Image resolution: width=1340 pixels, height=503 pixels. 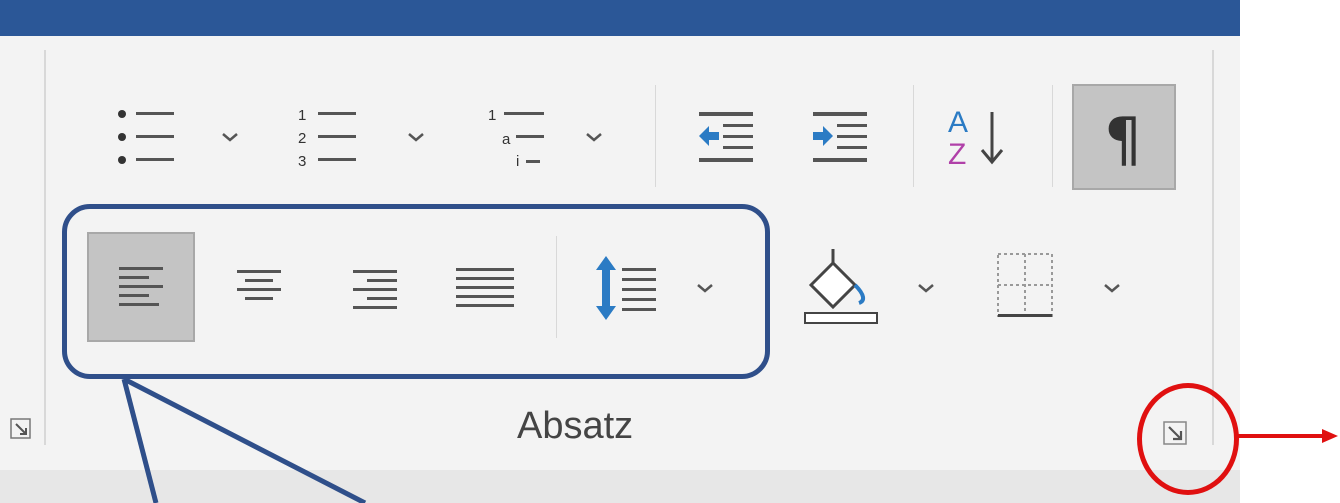 What do you see at coordinates (244, 439) in the screenshot?
I see `annotation-line-right` at bounding box center [244, 439].